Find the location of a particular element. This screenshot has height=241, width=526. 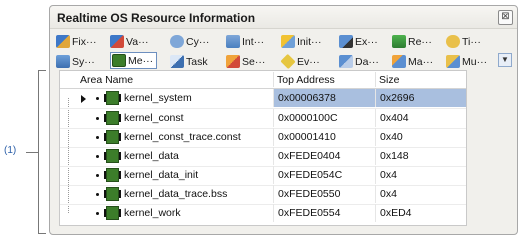

tab-initialization-routine: Init··· is located at coordinates (301, 41).